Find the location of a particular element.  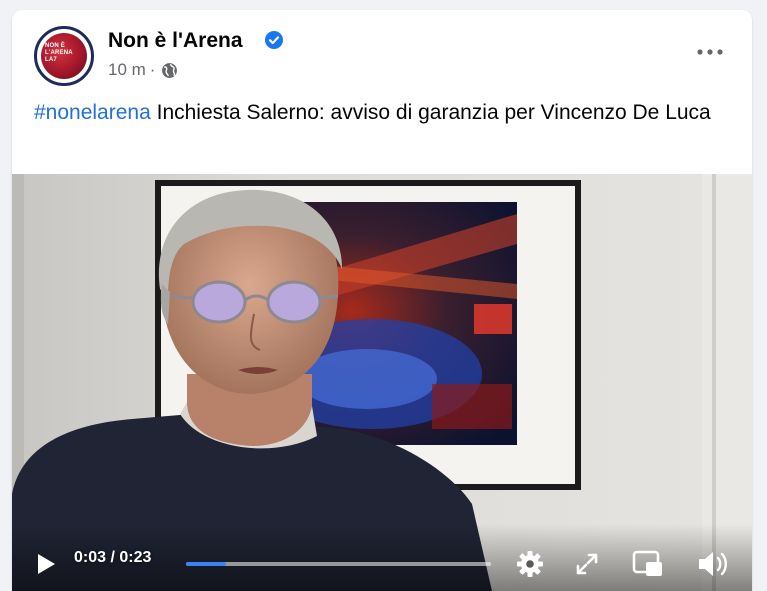

page-avatar: NON È L'ARENA LA7 is located at coordinates (64, 56).